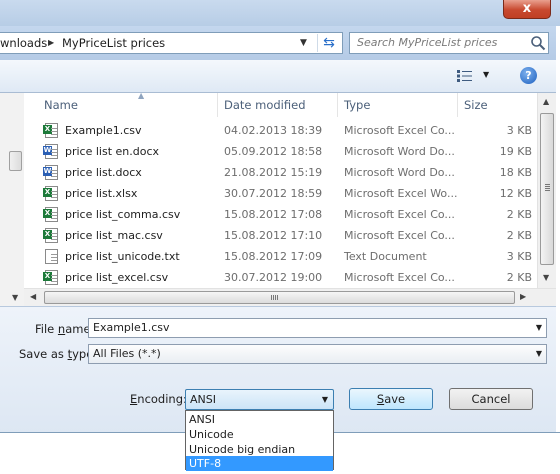 This screenshot has width=560, height=474. What do you see at coordinates (112, 151) in the screenshot?
I see `file-name: price list en.docx` at bounding box center [112, 151].